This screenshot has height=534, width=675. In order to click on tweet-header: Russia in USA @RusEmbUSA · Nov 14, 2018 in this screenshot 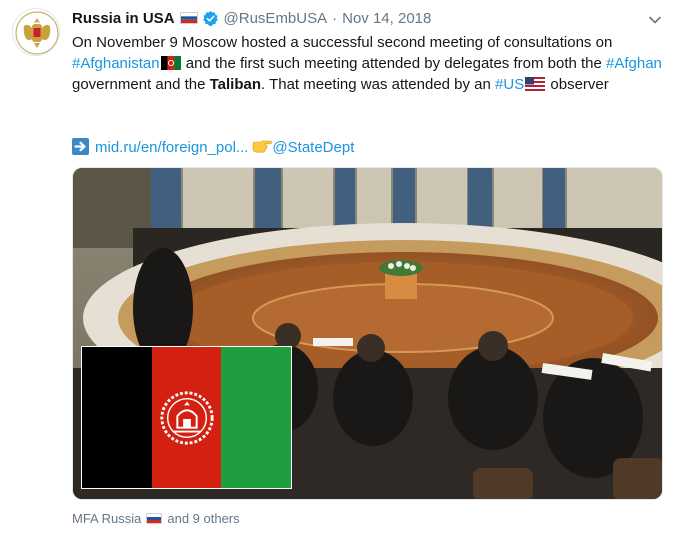, I will do `click(251, 18)`.